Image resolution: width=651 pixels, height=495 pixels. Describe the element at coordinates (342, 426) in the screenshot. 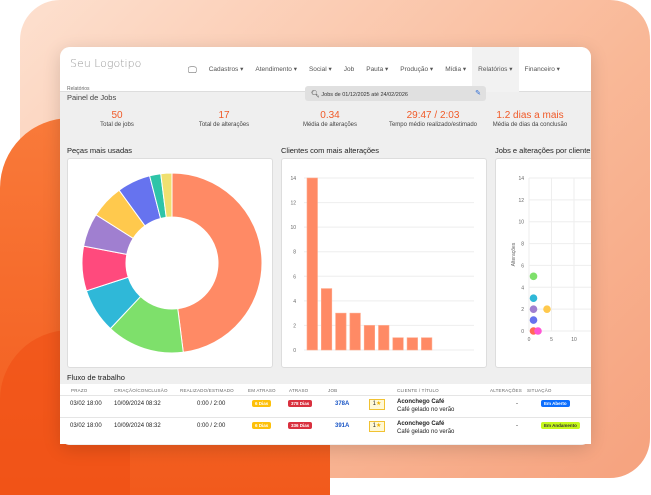

I see `job-link: 391A` at that location.